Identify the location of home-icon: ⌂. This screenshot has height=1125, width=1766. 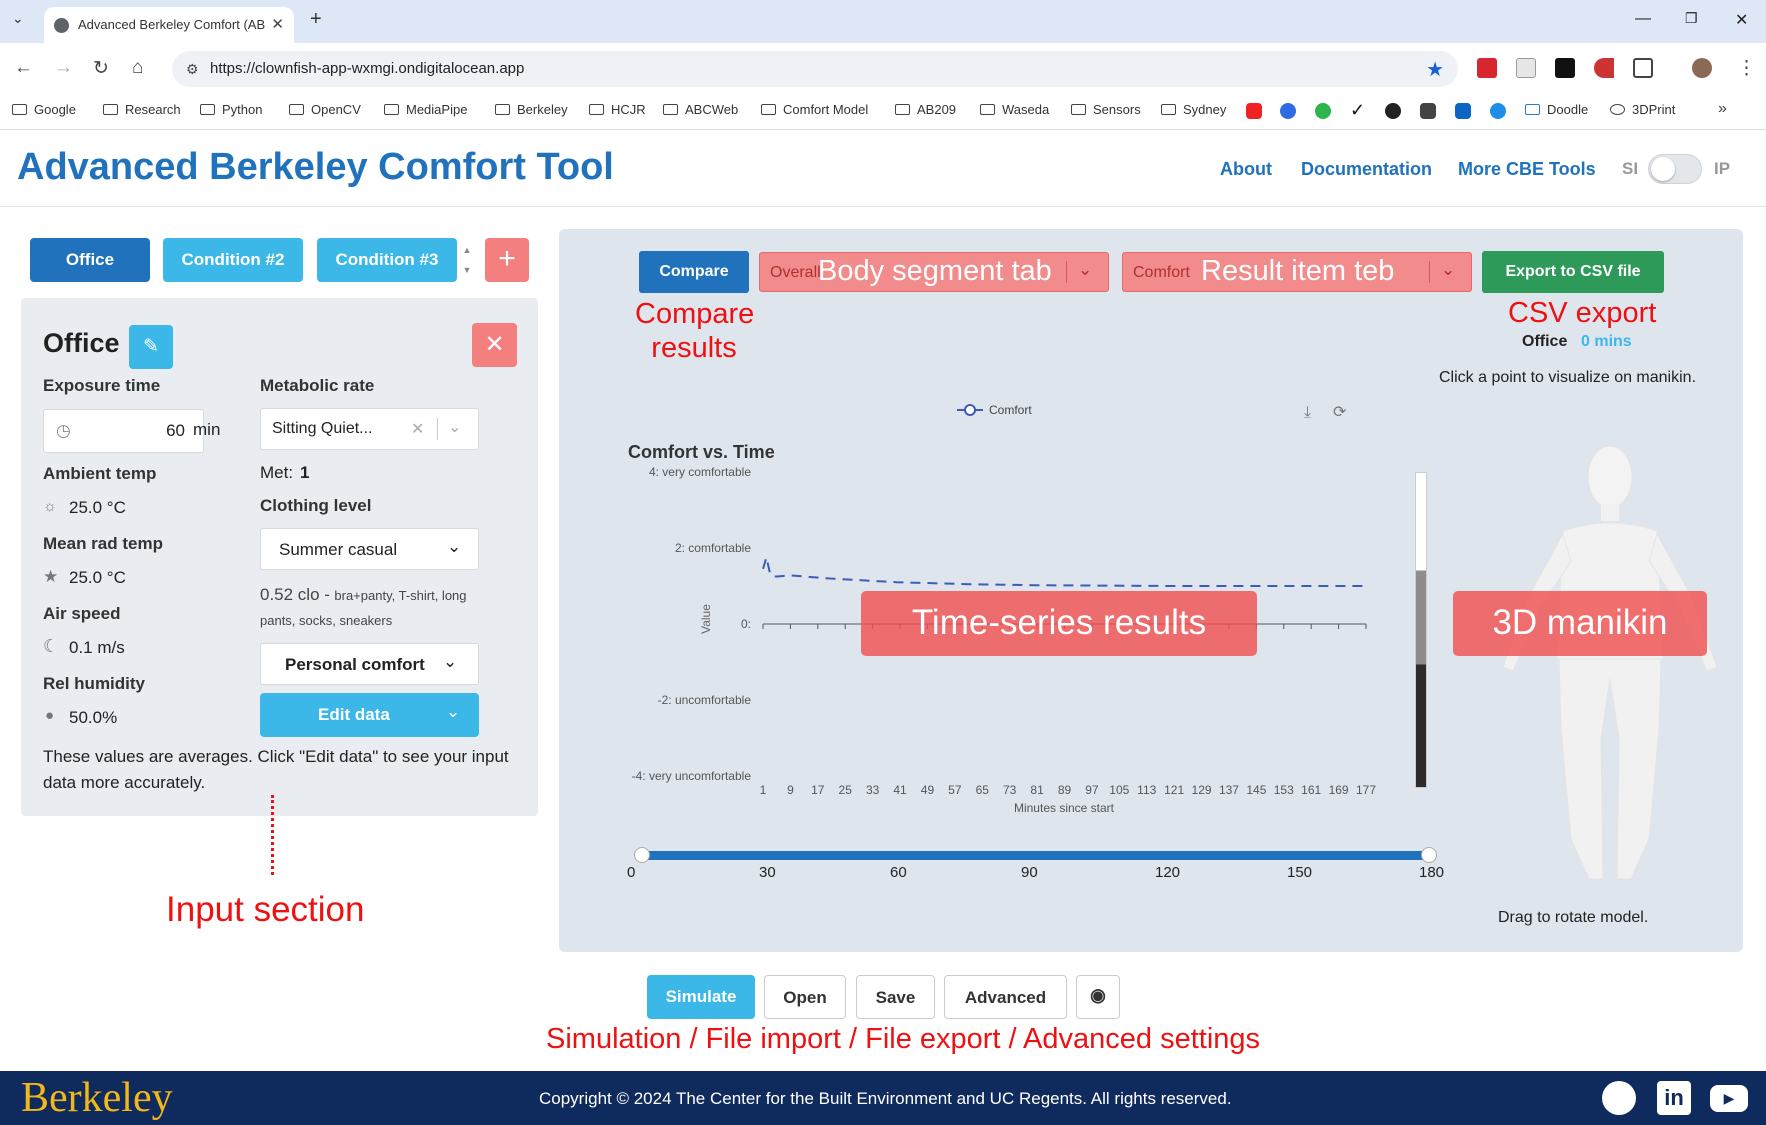
(137, 68).